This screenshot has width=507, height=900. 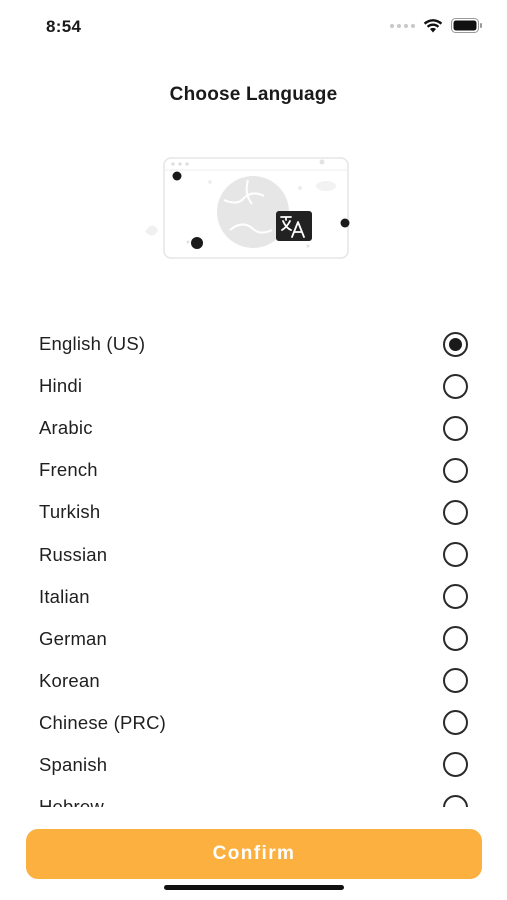 I want to click on language-label: Arabic, so click(x=66, y=428).